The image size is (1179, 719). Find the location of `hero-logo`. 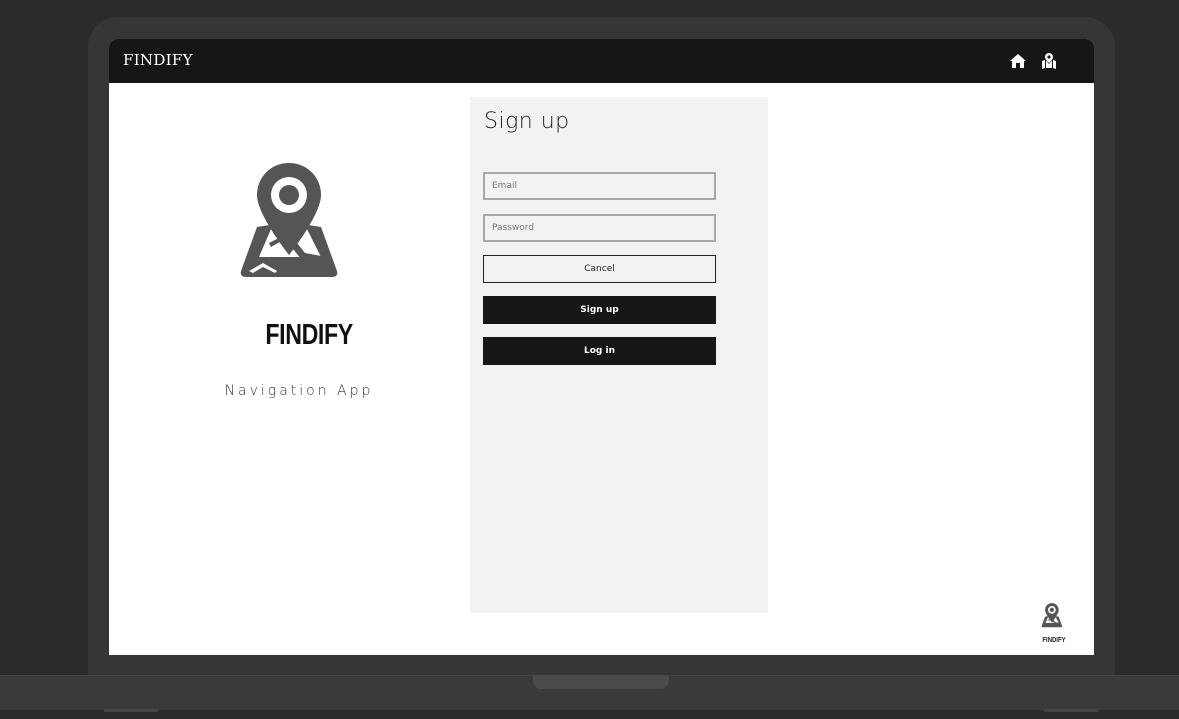

hero-logo is located at coordinates (299, 240).